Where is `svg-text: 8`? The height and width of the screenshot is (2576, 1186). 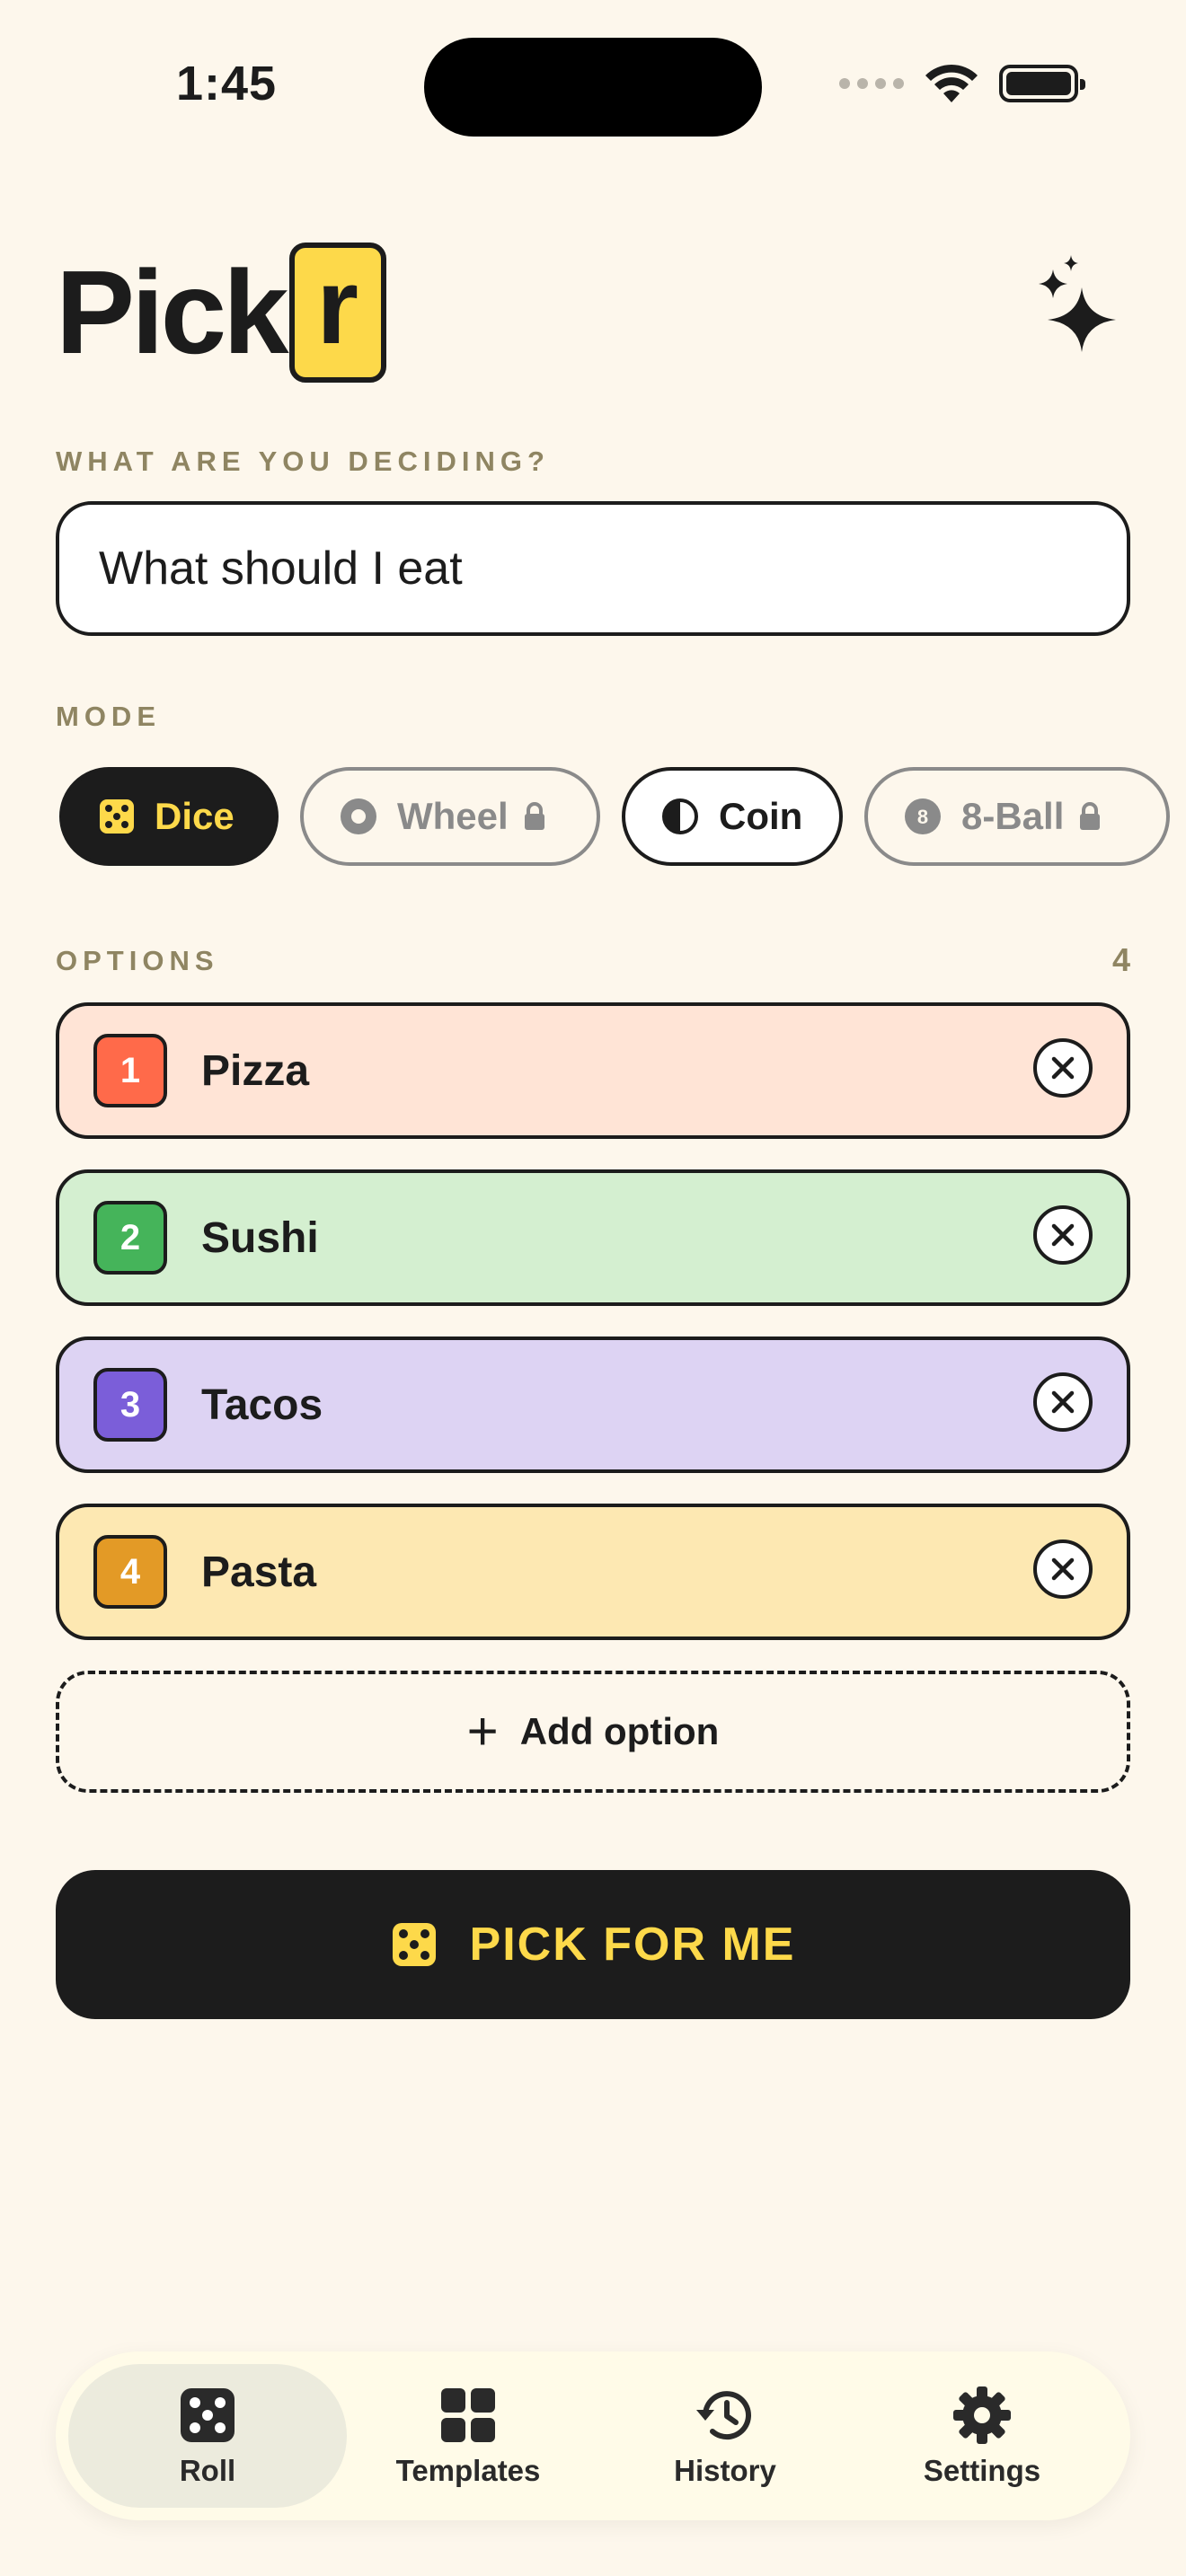 svg-text: 8 is located at coordinates (922, 817).